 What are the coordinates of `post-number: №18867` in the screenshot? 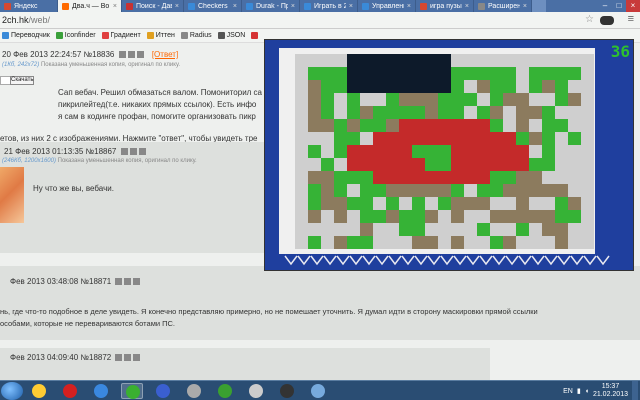 It's located at (101, 151).